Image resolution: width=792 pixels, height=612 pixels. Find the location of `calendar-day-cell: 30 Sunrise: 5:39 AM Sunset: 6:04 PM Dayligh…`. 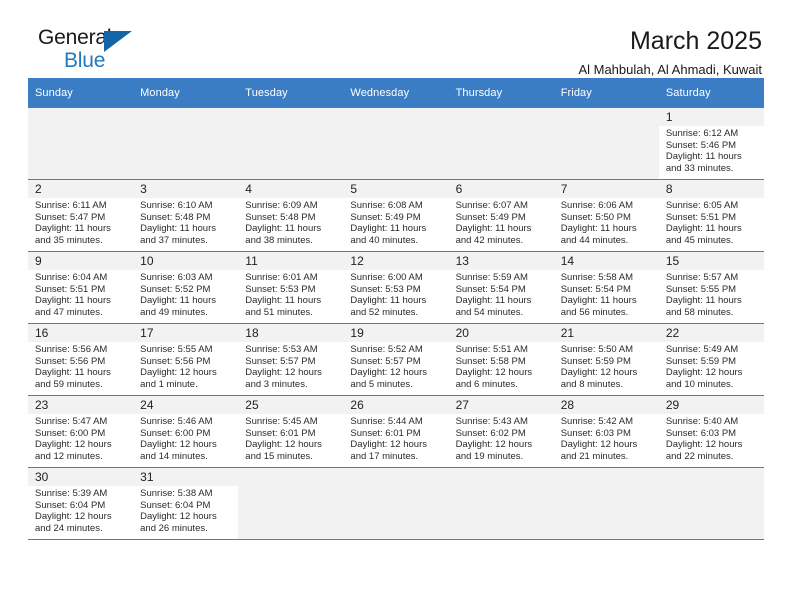

calendar-day-cell: 30 Sunrise: 5:39 AM Sunset: 6:04 PM Dayligh… is located at coordinates (81, 503).